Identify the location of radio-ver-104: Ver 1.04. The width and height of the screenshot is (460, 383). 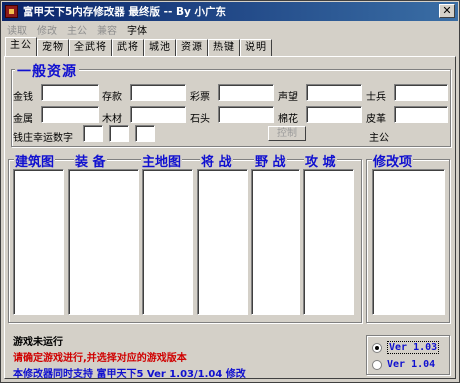
(403, 364).